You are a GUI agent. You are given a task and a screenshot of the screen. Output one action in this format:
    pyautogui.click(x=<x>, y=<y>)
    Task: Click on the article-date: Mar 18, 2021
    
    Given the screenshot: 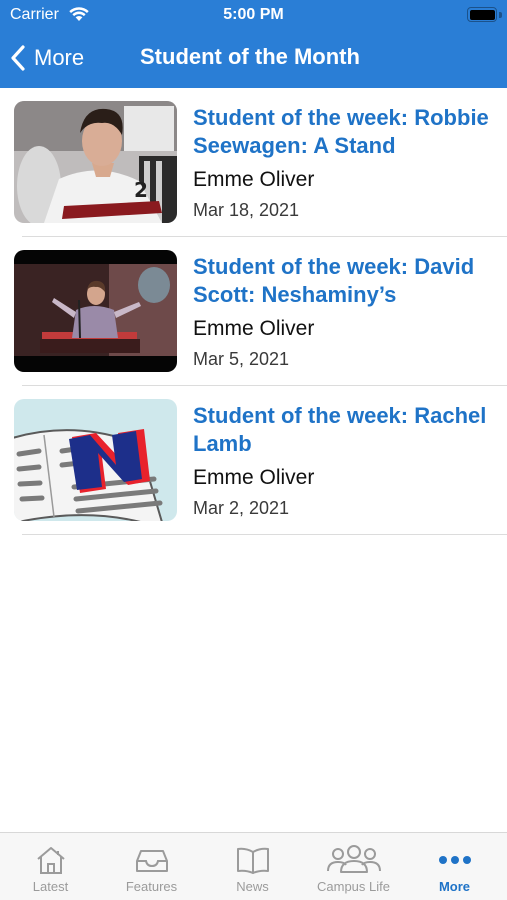 What is the action you would take?
    pyautogui.click(x=246, y=210)
    